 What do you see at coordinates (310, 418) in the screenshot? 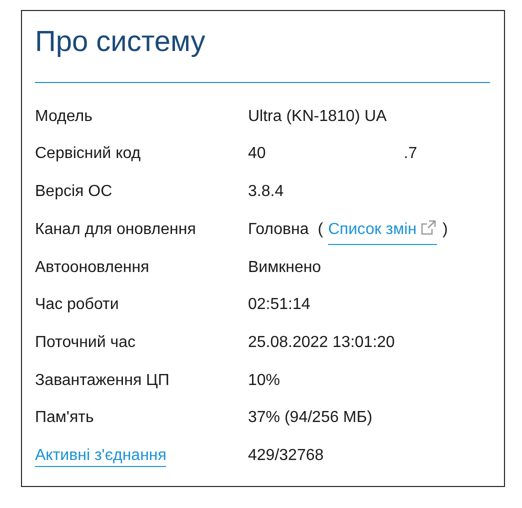
I see `field-value: 37% (94/256 МБ)` at bounding box center [310, 418].